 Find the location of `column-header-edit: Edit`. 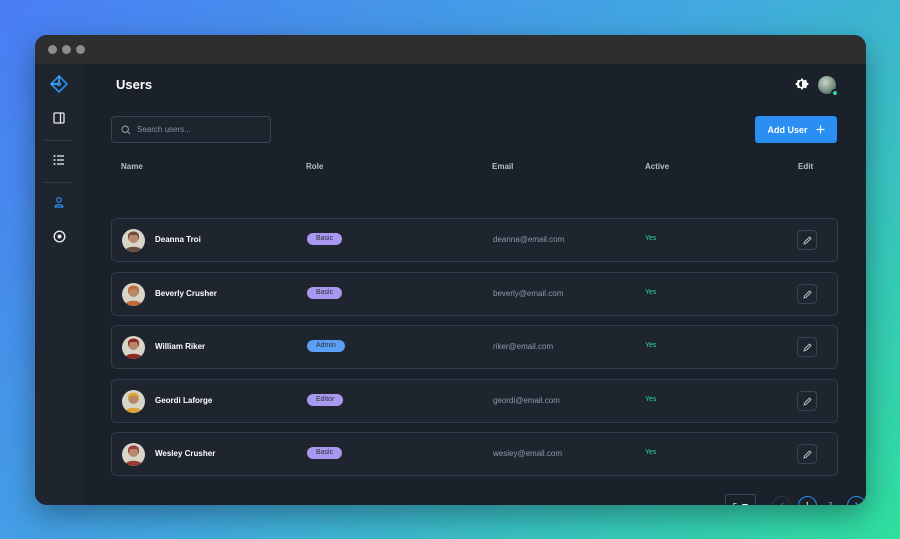

column-header-edit: Edit is located at coordinates (806, 166).